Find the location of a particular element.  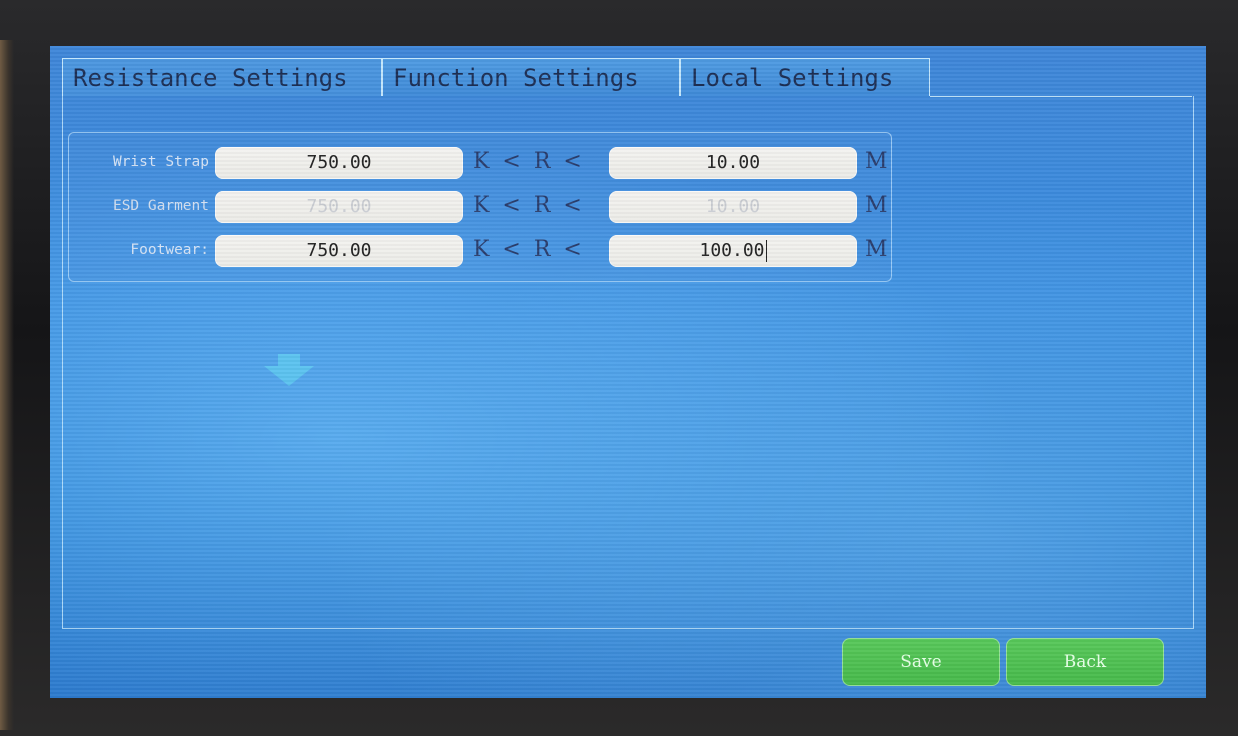

row-esd-garment: ESD Garment 750.00 K < R < 10.00 M is located at coordinates (480, 206).